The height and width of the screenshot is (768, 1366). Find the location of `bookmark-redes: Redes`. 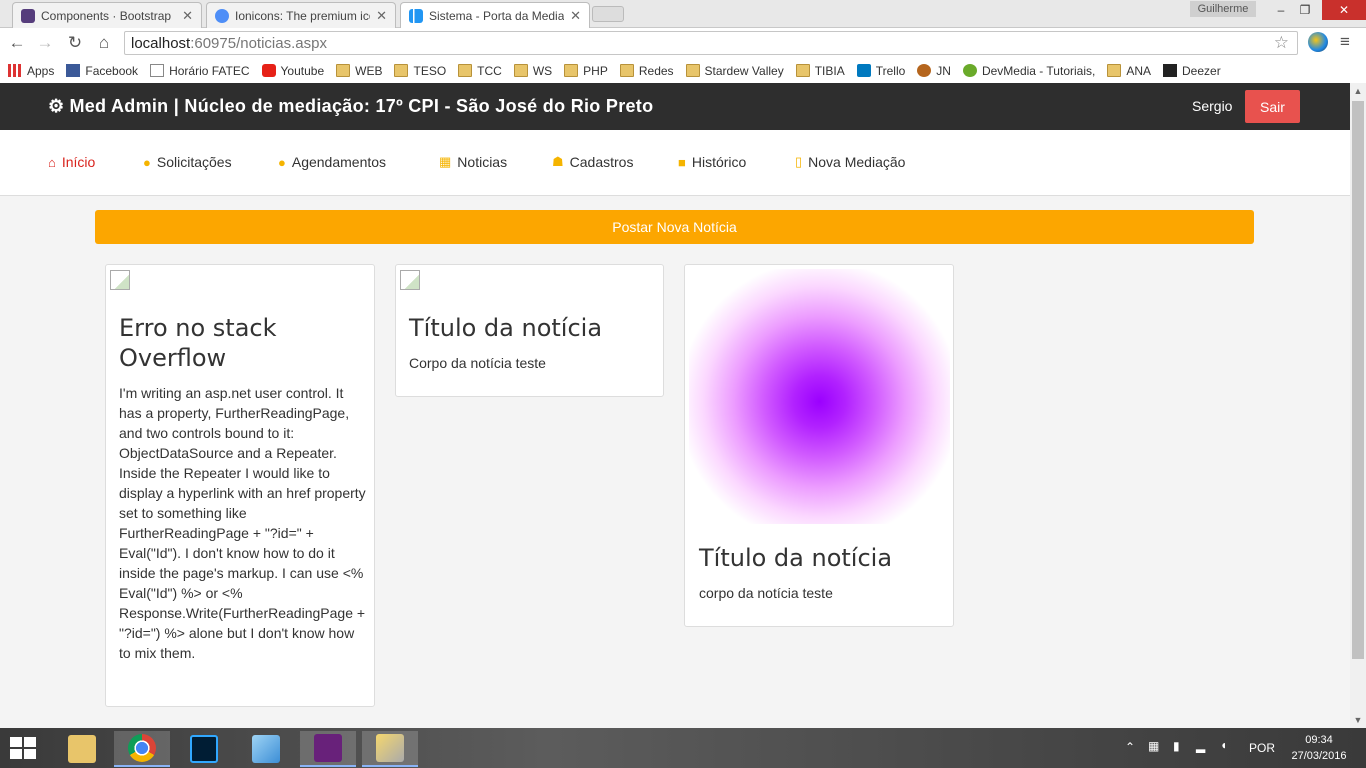

bookmark-redes: Redes is located at coordinates (646, 70).